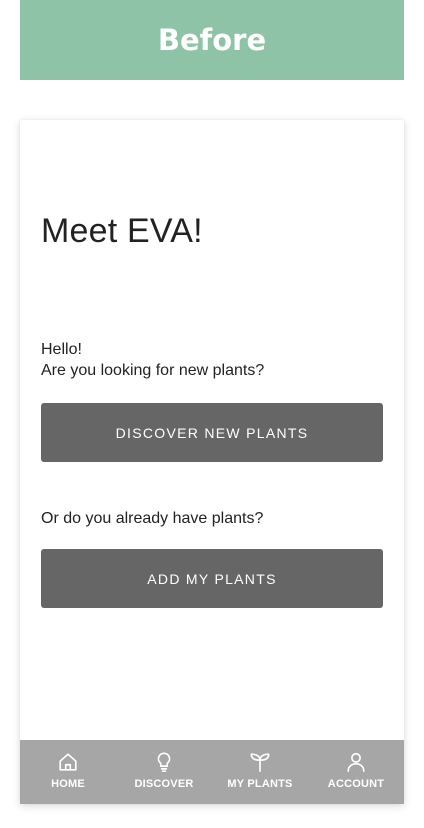  I want to click on home-icon, so click(68, 762).